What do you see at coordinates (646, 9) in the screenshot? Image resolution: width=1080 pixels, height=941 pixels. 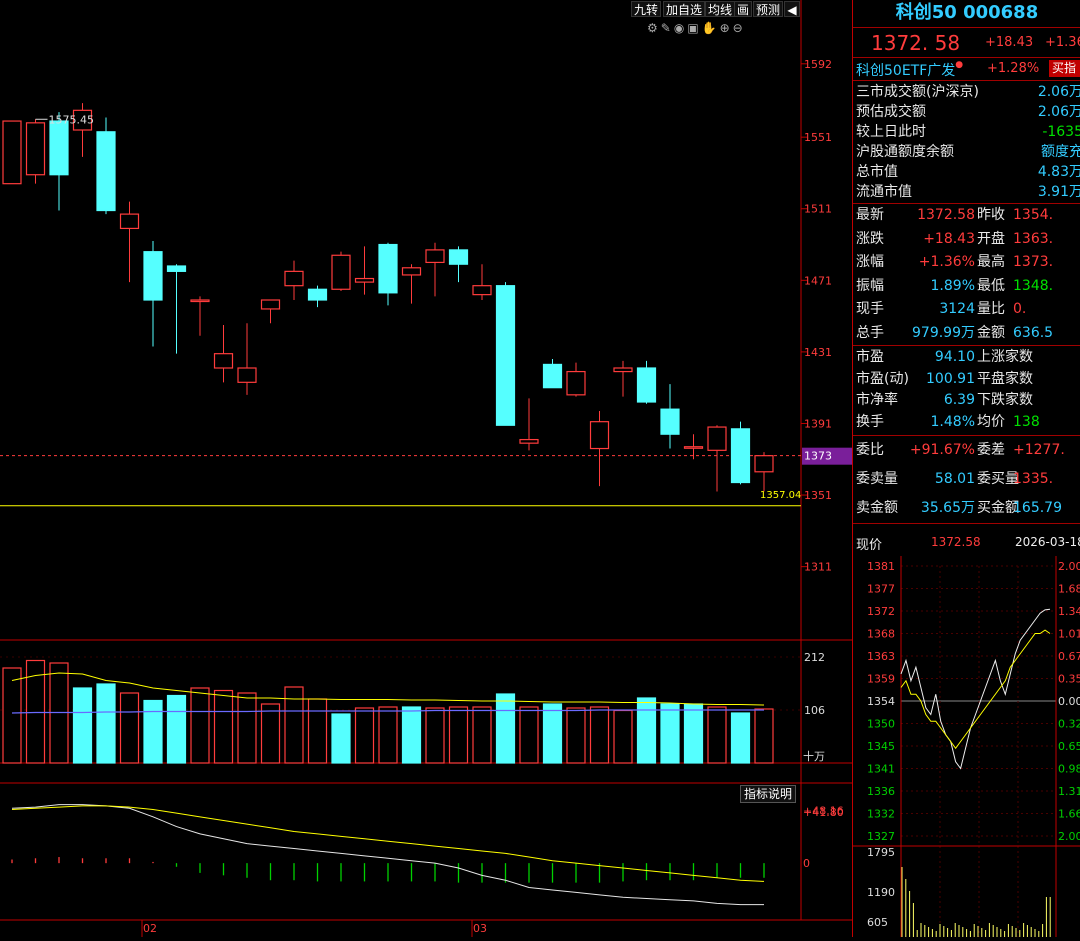 I see `nine-turn-button: 九转` at bounding box center [646, 9].